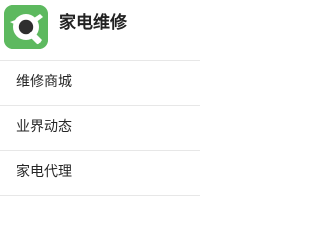  Describe the element at coordinates (44, 172) in the screenshot. I see `menu-item-label: 家电代理` at that location.